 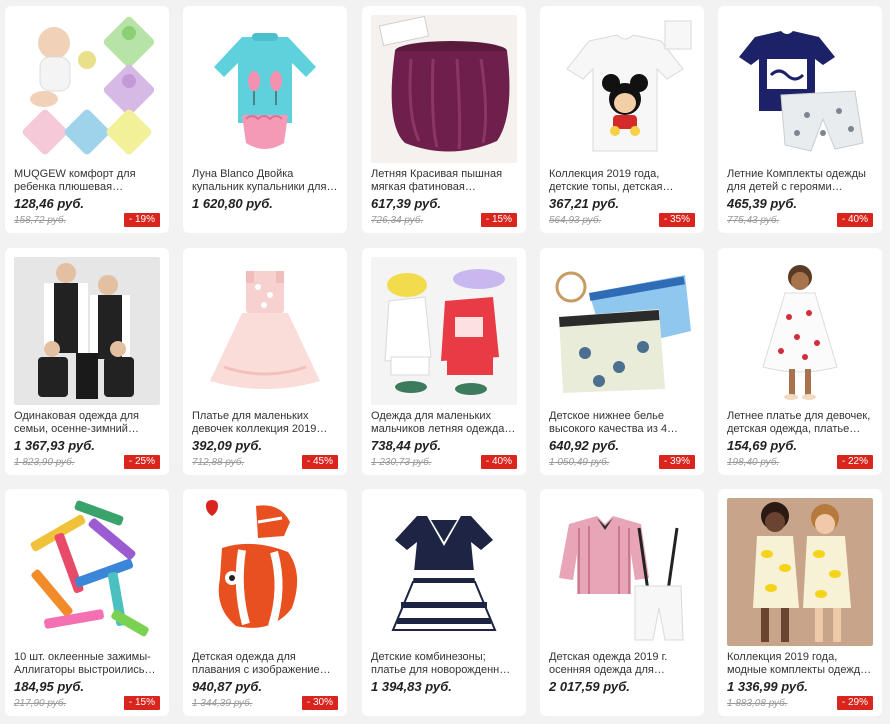 What do you see at coordinates (579, 462) in the screenshot?
I see `product-old-price: 1 050,49 руб.` at bounding box center [579, 462].